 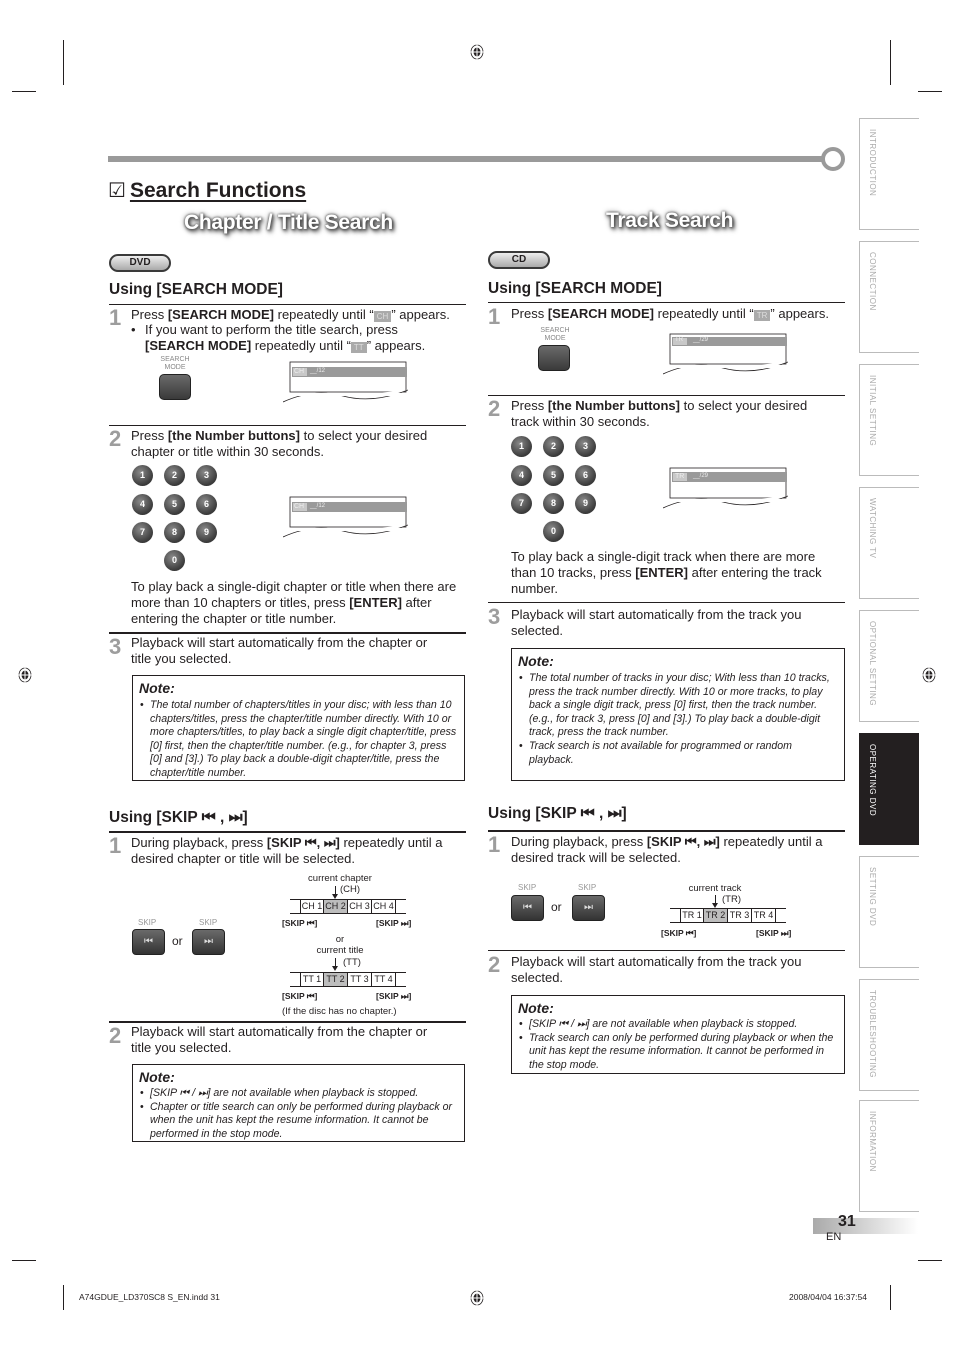 I want to click on step-number: 2, so click(x=115, y=1035).